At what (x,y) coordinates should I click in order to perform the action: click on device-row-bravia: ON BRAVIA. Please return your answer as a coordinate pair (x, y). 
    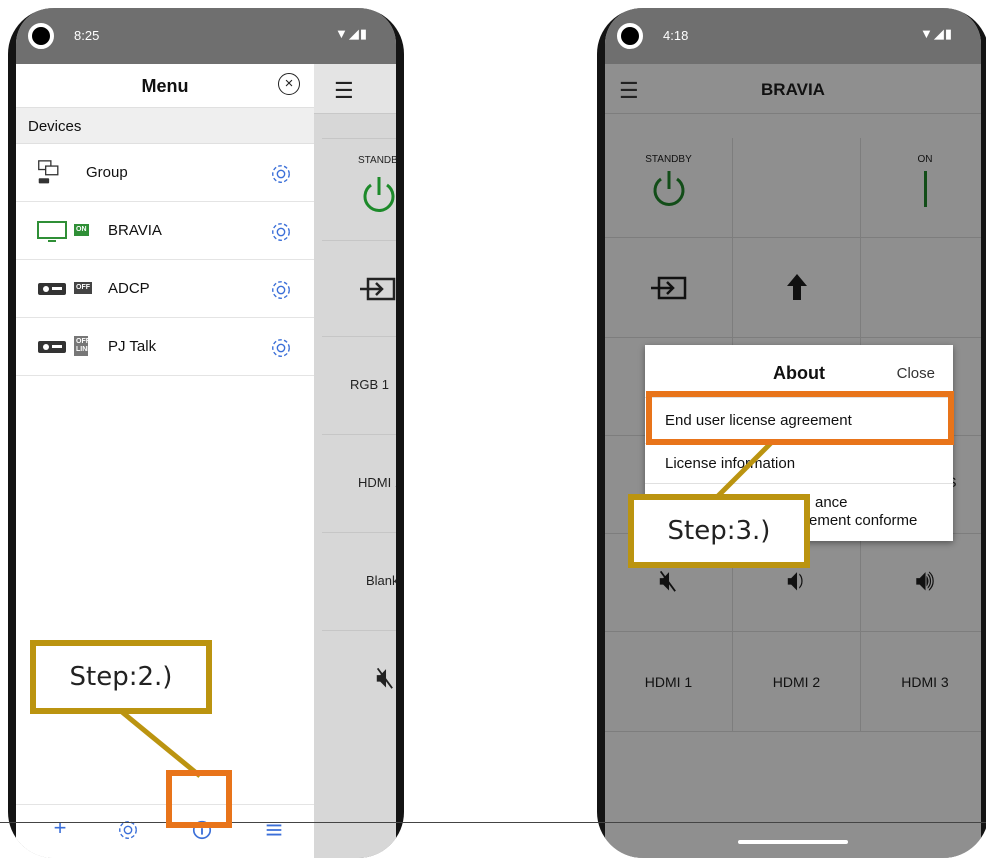
    Looking at the image, I should click on (165, 231).